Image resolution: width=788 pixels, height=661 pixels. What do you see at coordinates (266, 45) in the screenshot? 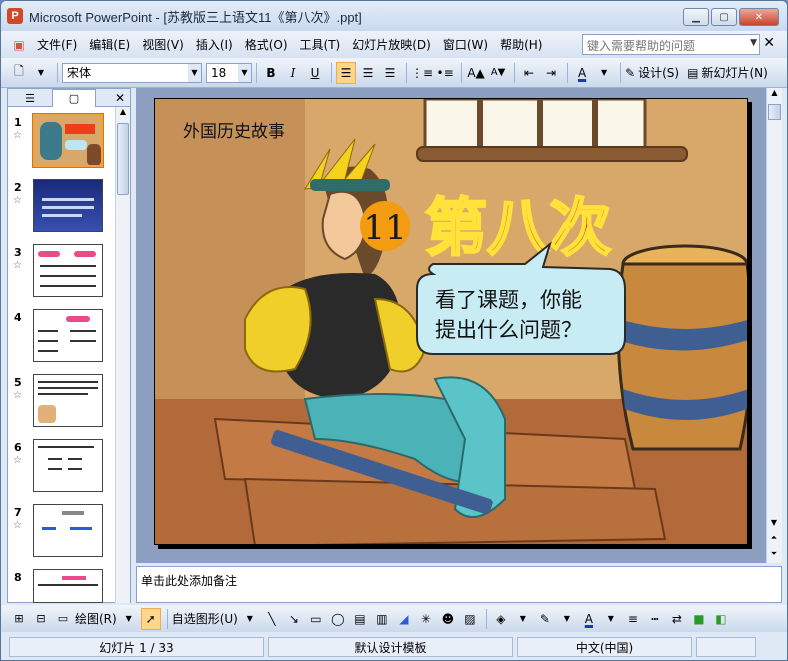
I see `menu-format: 格式(O)` at bounding box center [266, 45].